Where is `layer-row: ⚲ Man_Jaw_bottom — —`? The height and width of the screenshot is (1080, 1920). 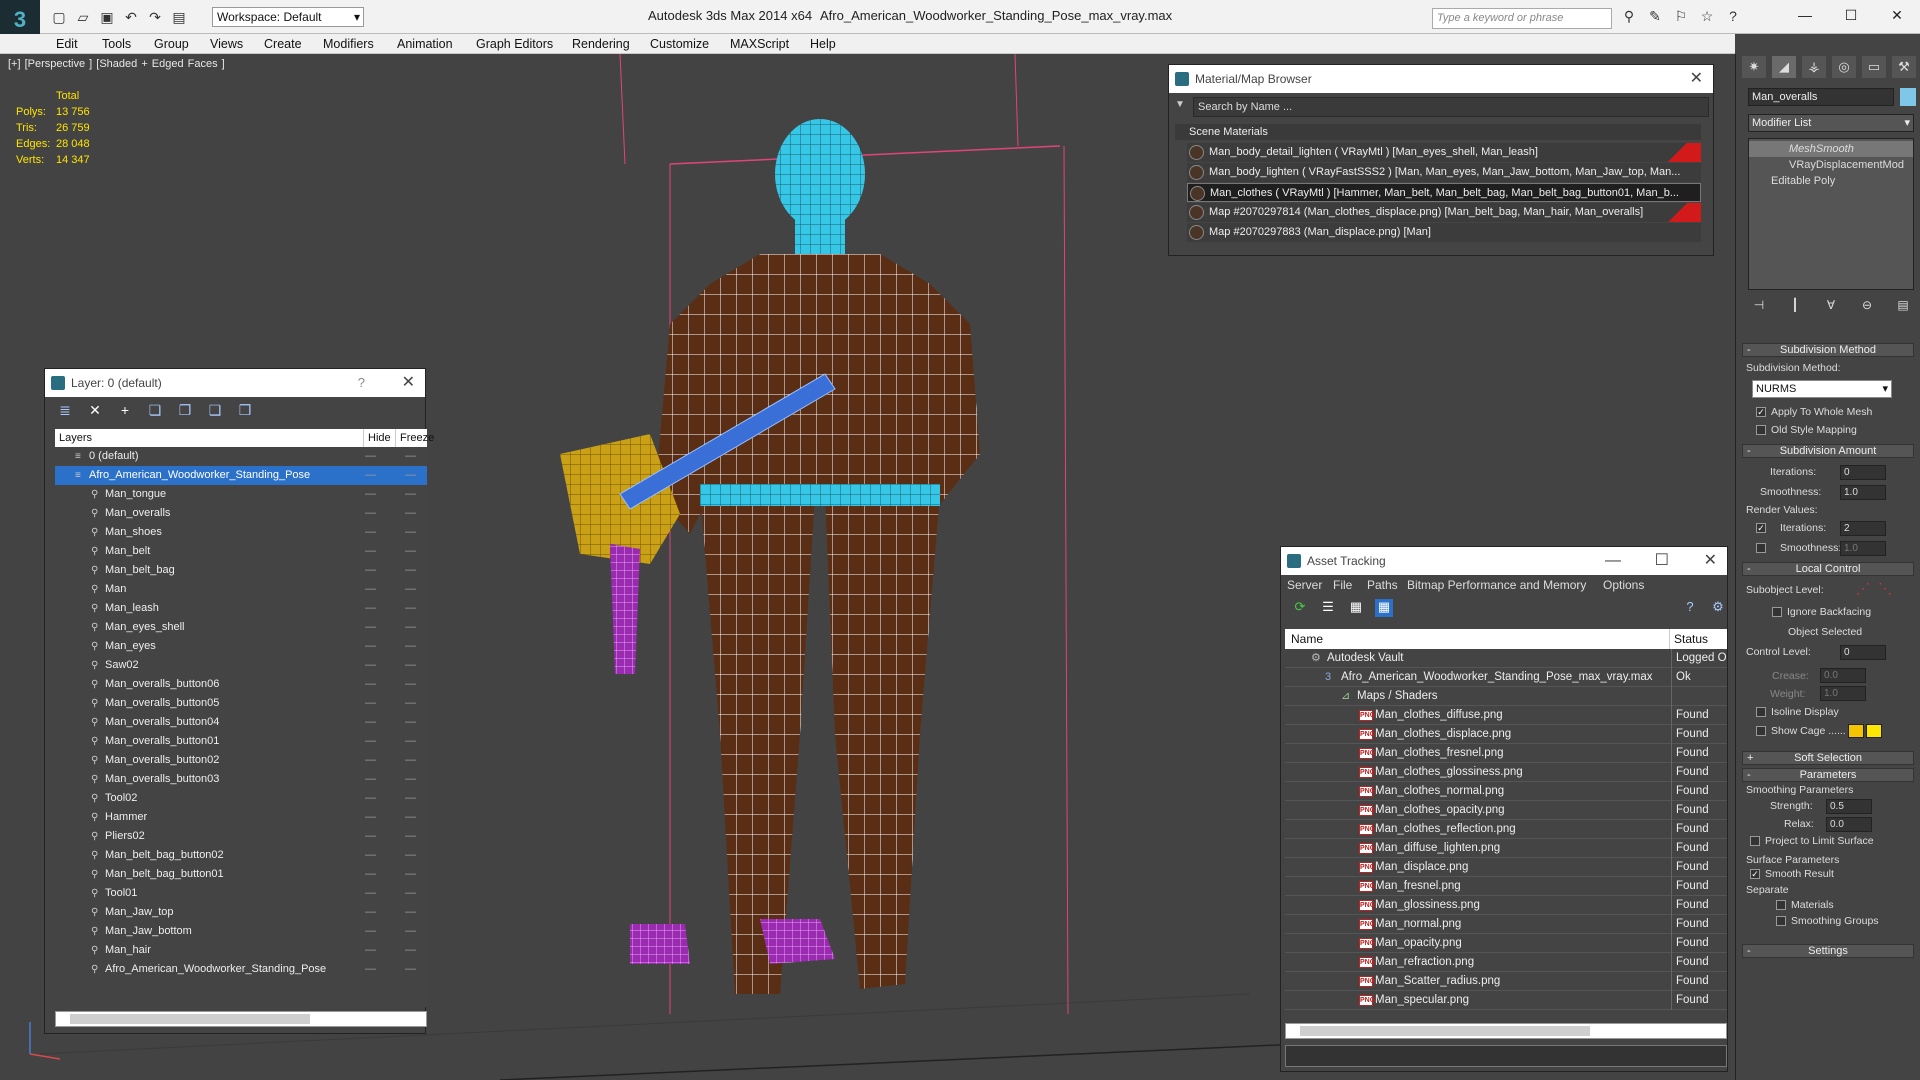
layer-row: ⚲ Man_Jaw_bottom — — is located at coordinates (241, 931).